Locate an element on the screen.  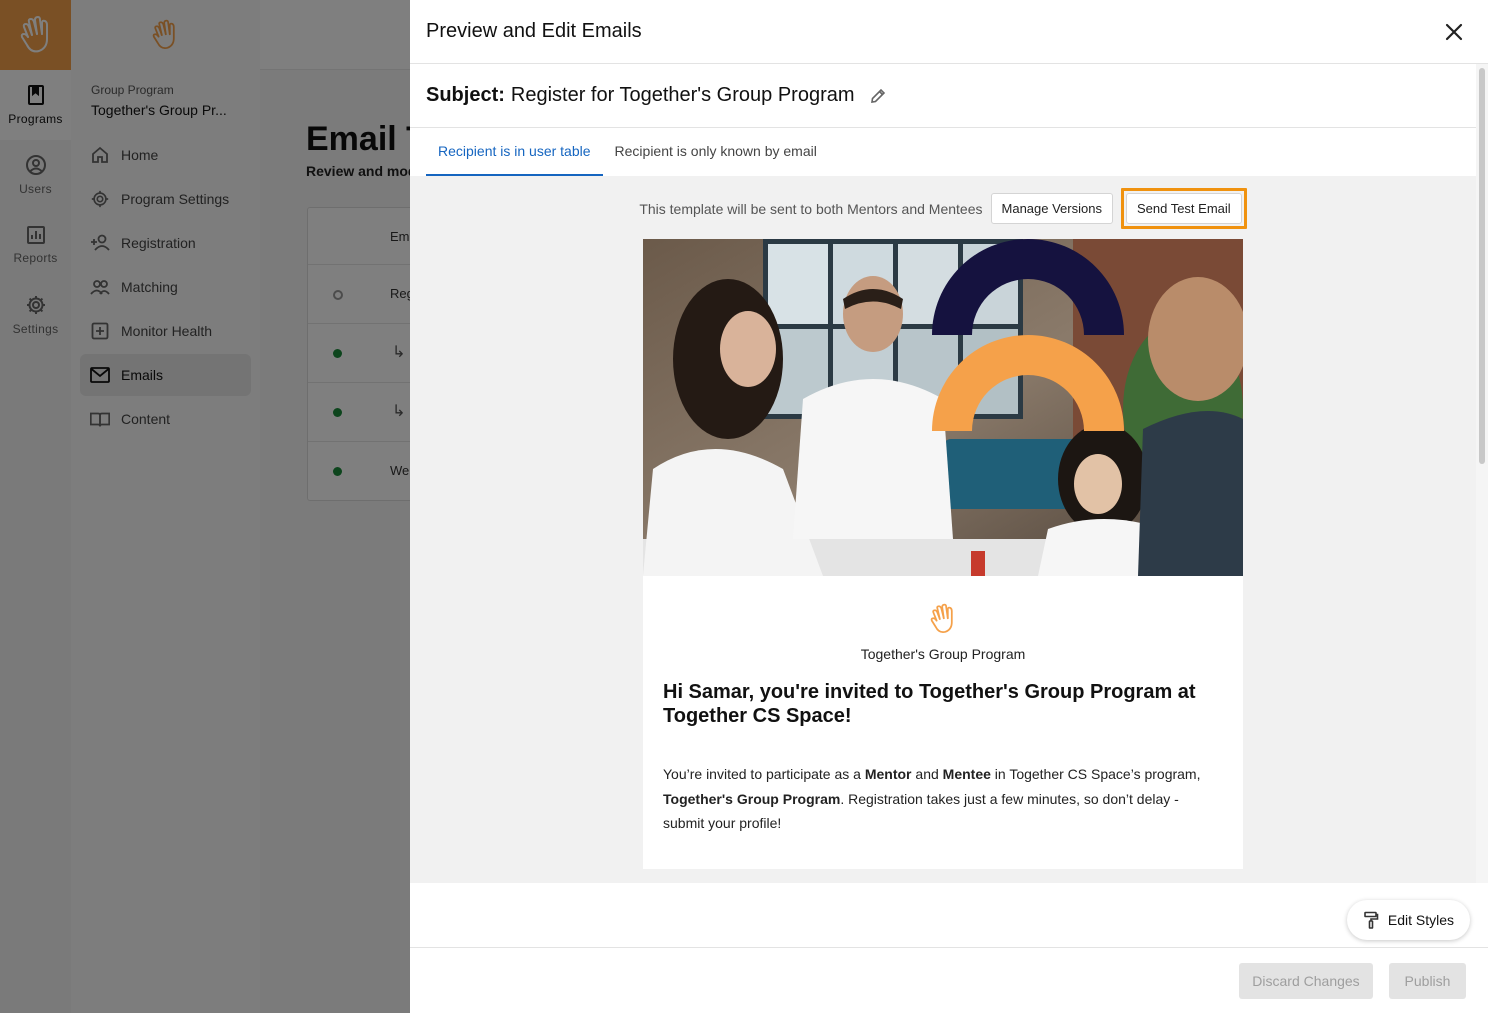
subject-text: Register for Together's Group Program is located at coordinates (682, 95).